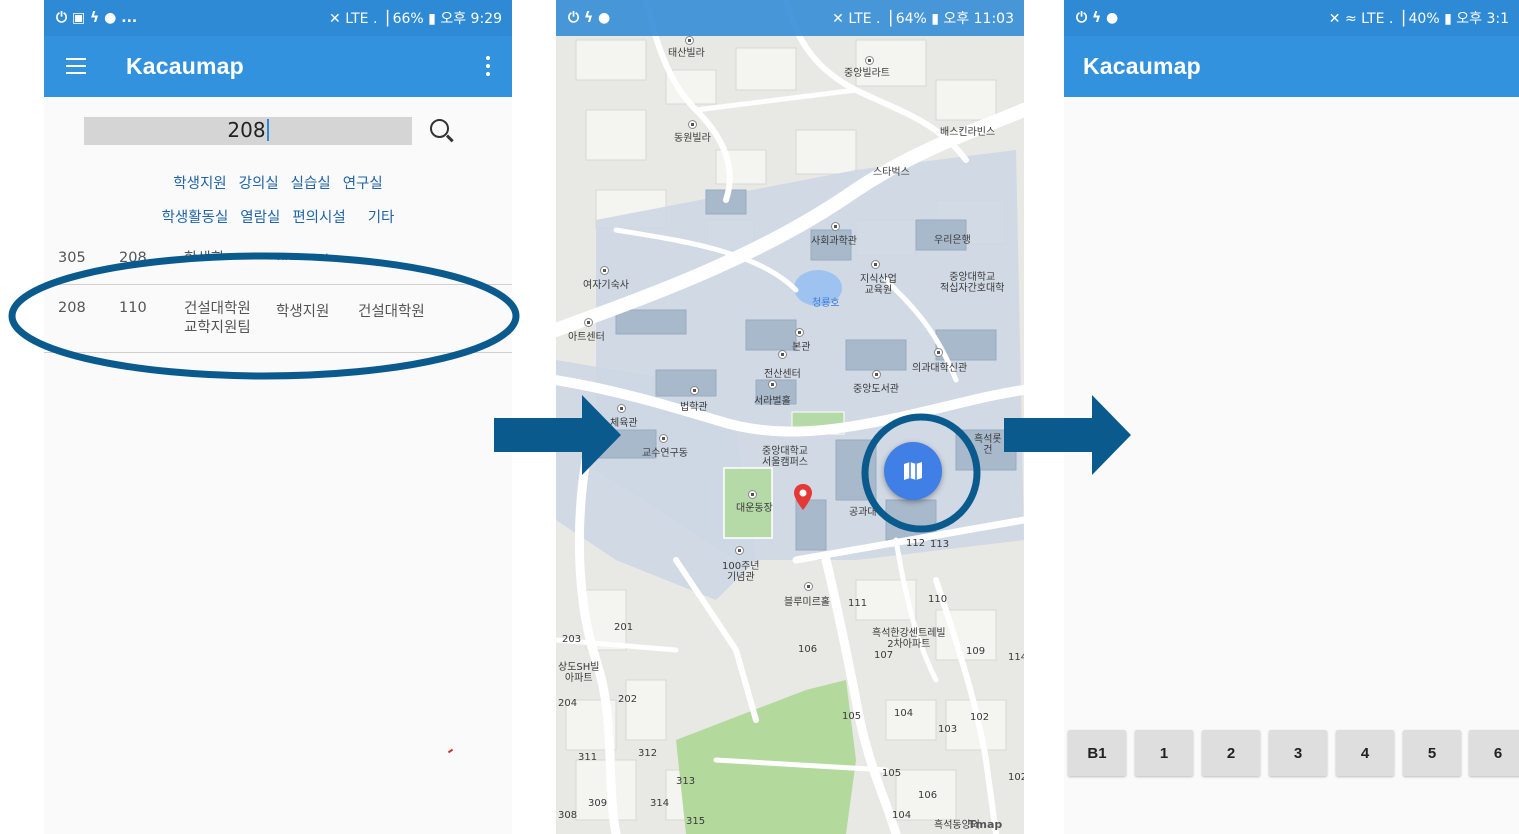 The image size is (1519, 834). What do you see at coordinates (772, 401) in the screenshot?
I see `map-label: 서라벌홀` at bounding box center [772, 401].